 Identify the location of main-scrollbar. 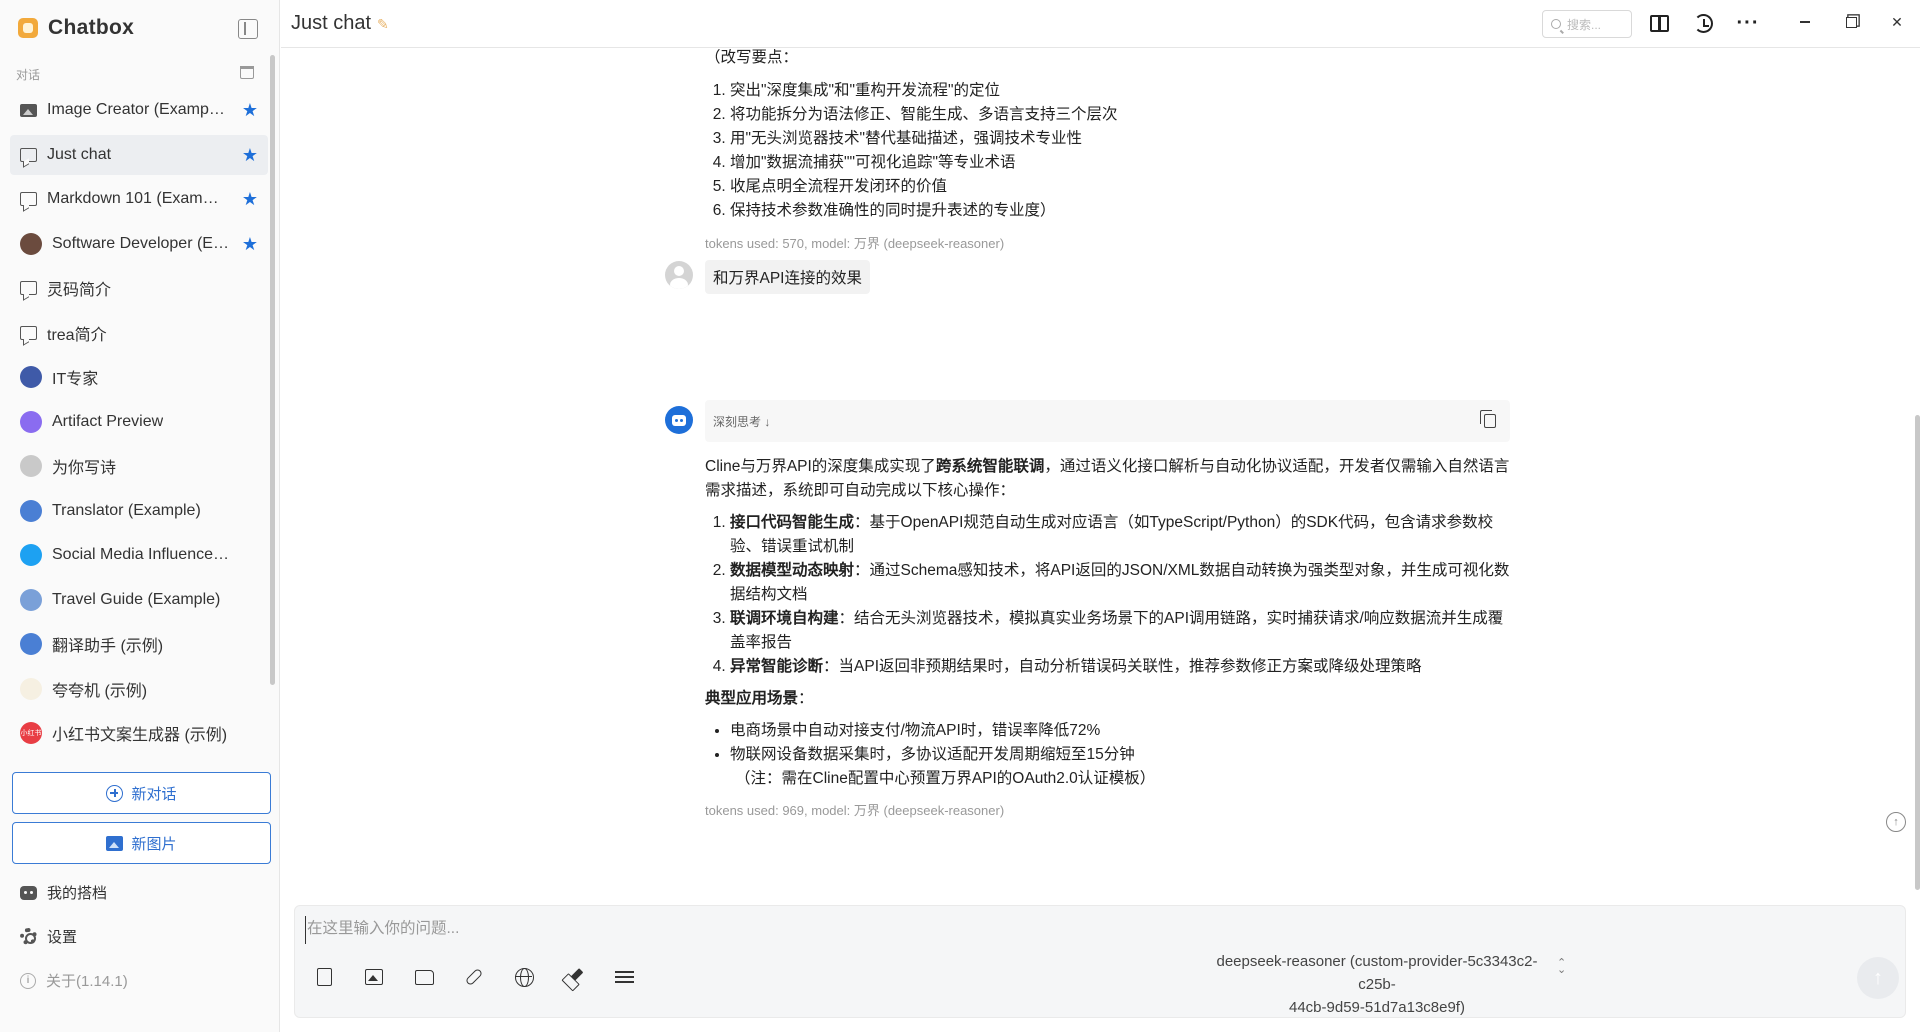
(1917, 652).